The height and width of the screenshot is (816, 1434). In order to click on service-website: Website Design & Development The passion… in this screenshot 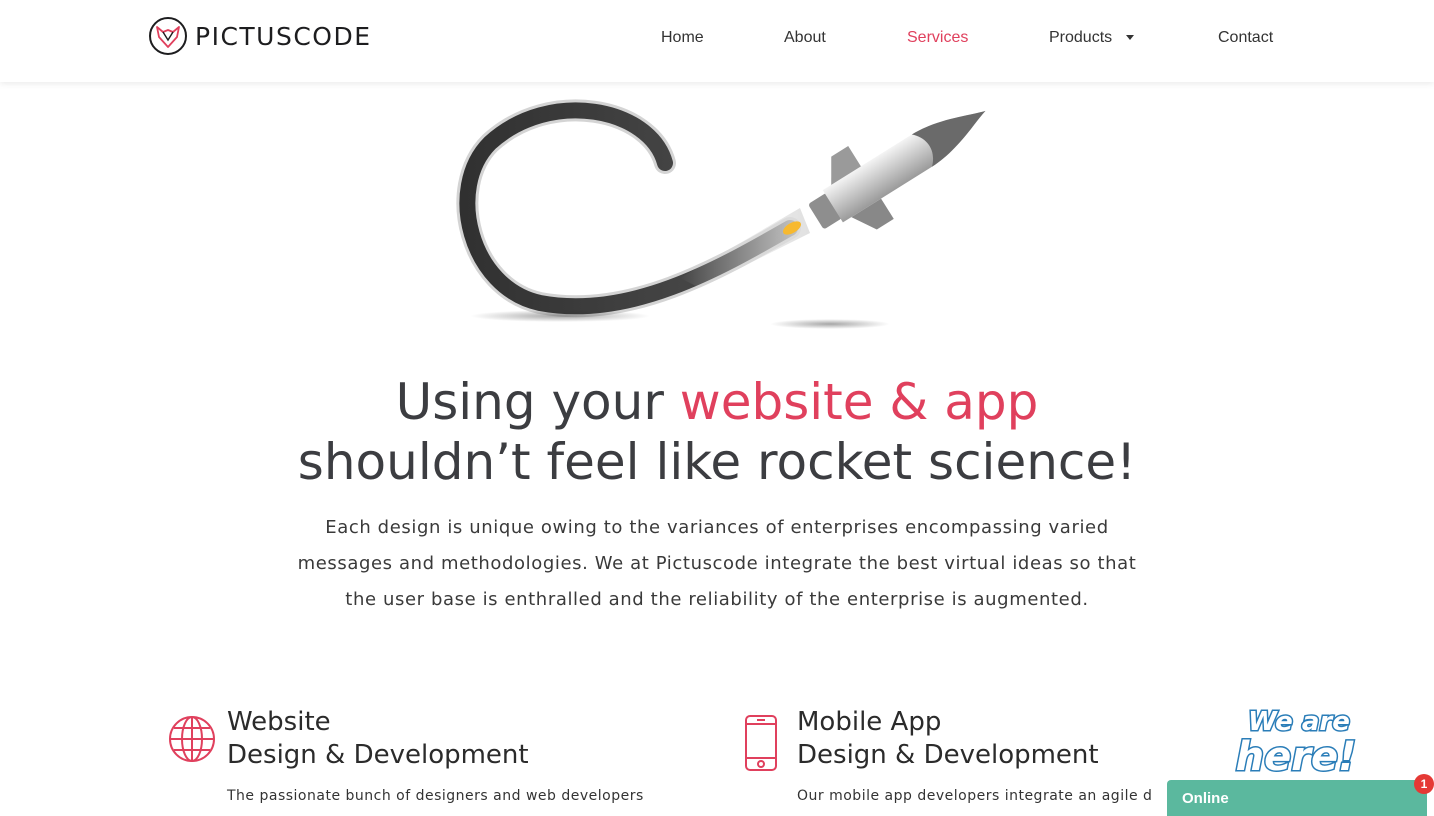, I will do `click(427, 761)`.